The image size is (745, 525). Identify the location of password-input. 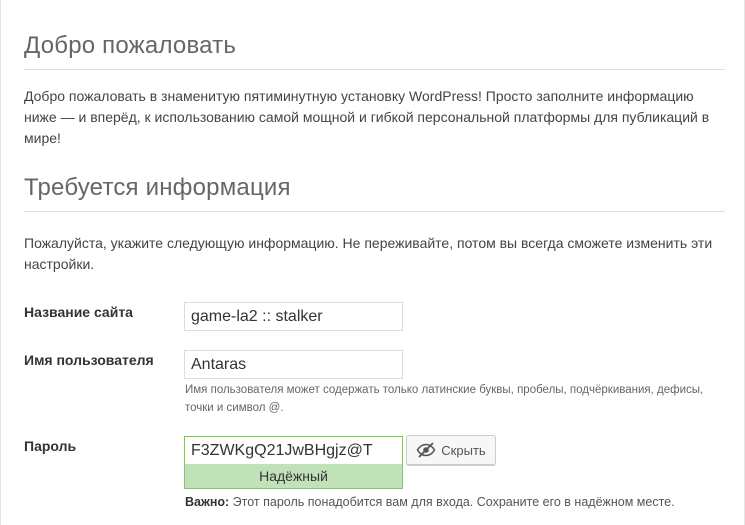
(293, 450).